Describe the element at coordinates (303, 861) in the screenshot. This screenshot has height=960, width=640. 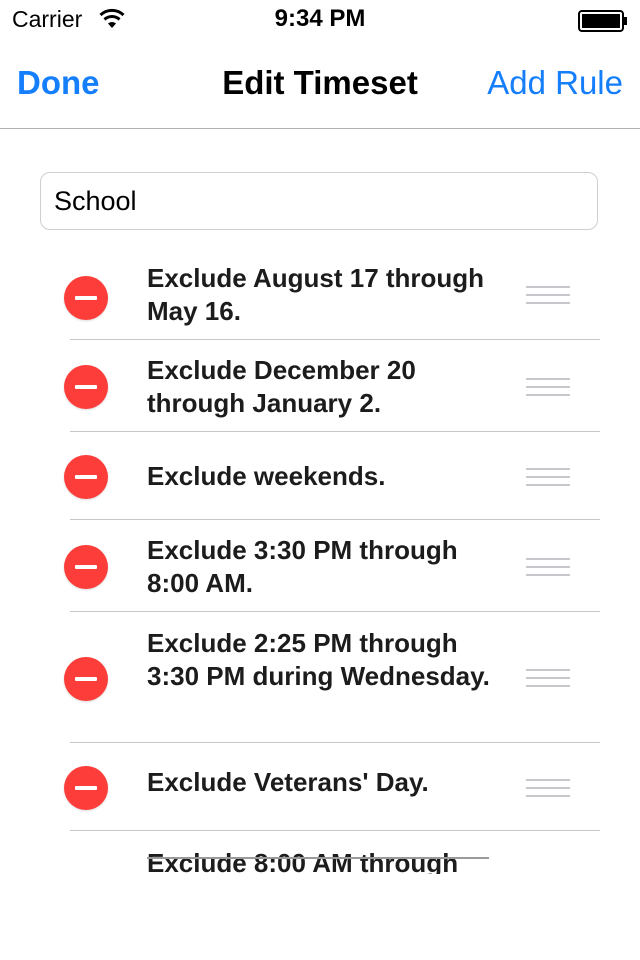
I see `rule-text: Exclude 8:00 AM through` at that location.